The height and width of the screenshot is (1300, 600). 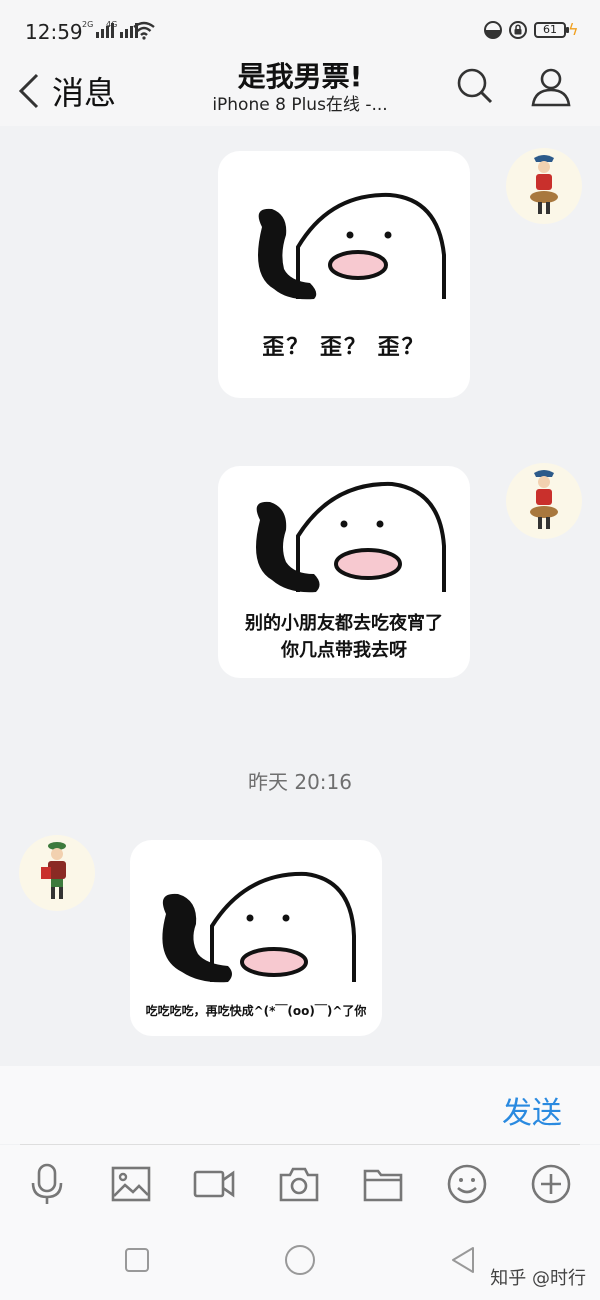 I want to click on sticker-message: 别的小朋友都去吃夜宵了 你几点带我去呀, so click(x=344, y=572).